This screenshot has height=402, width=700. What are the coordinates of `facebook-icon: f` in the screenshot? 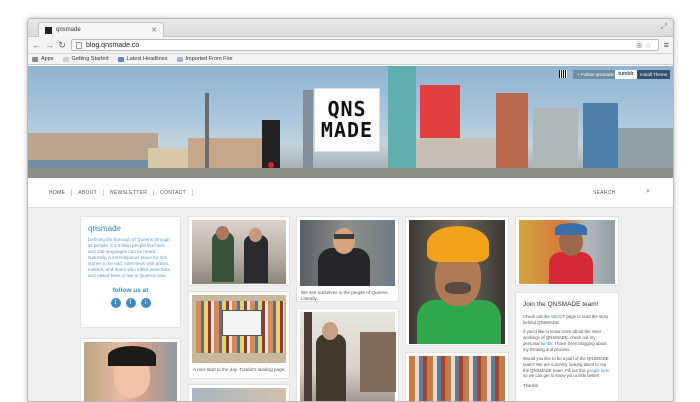 It's located at (130, 303).